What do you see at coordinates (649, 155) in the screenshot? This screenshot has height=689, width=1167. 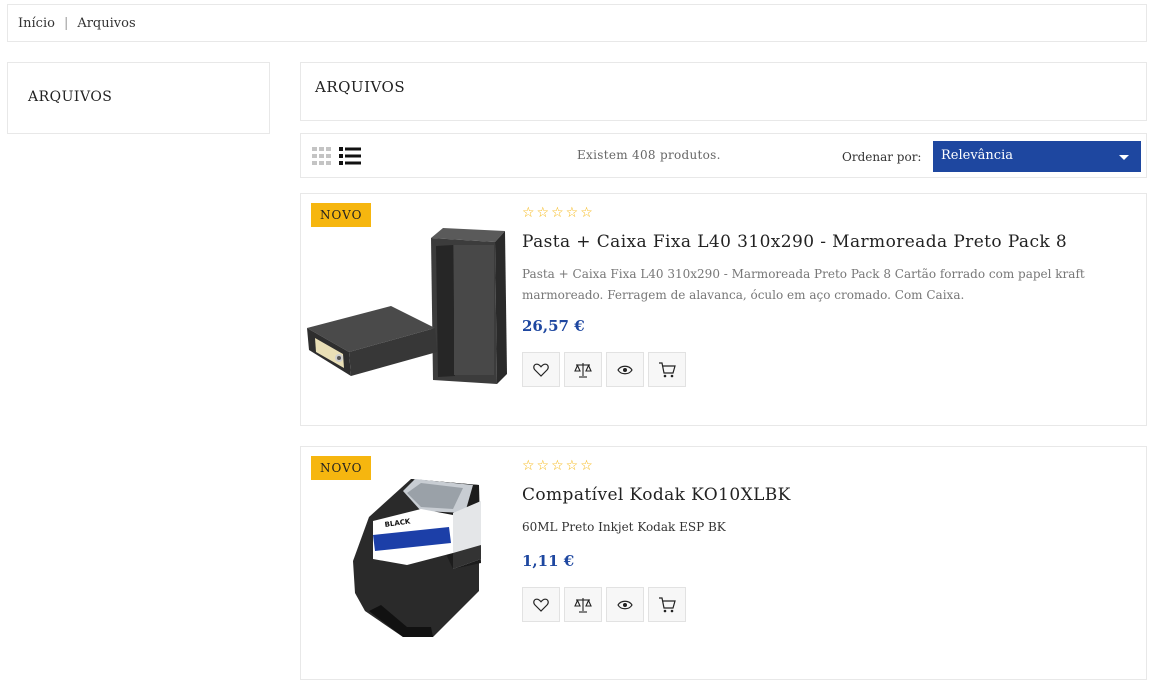 I see `product-count: Existem 408 produtos.` at bounding box center [649, 155].